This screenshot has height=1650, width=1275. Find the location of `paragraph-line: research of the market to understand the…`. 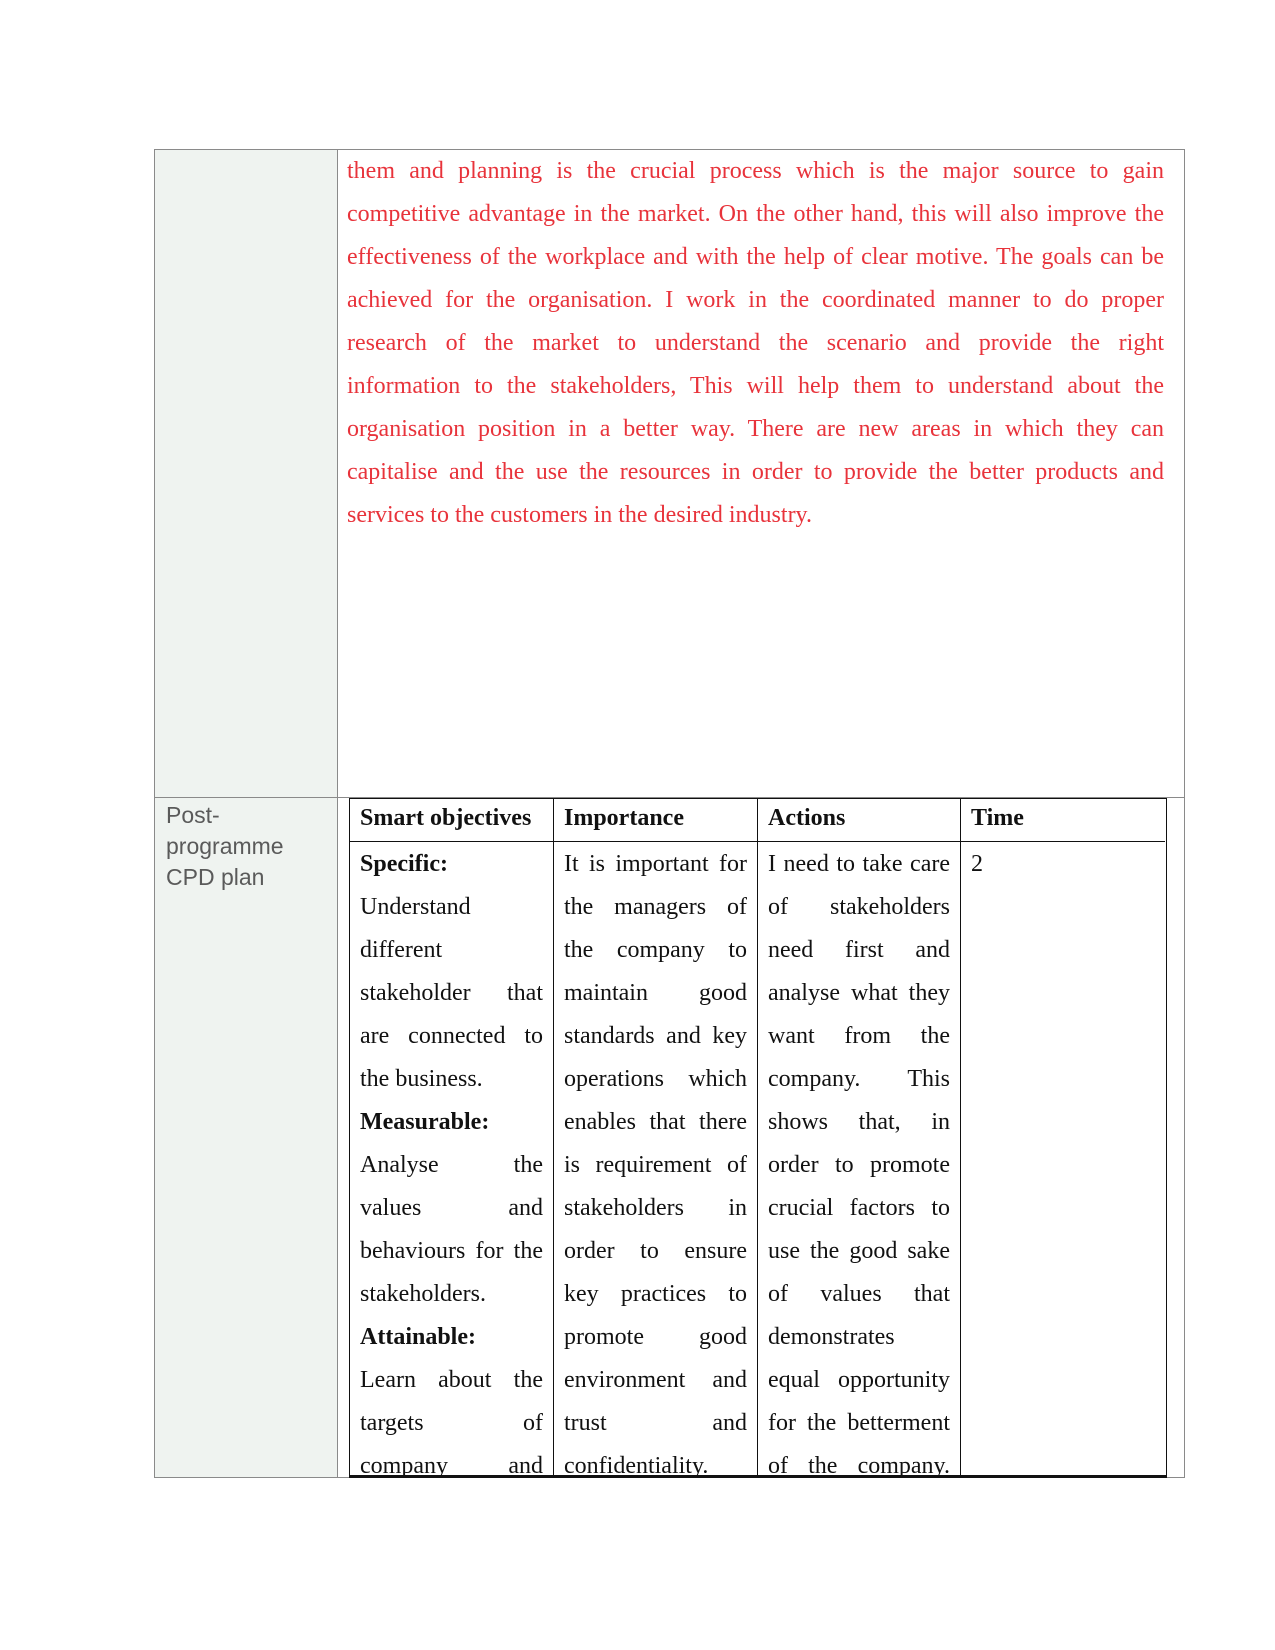

paragraph-line: research of the market to understand the… is located at coordinates (755, 343).